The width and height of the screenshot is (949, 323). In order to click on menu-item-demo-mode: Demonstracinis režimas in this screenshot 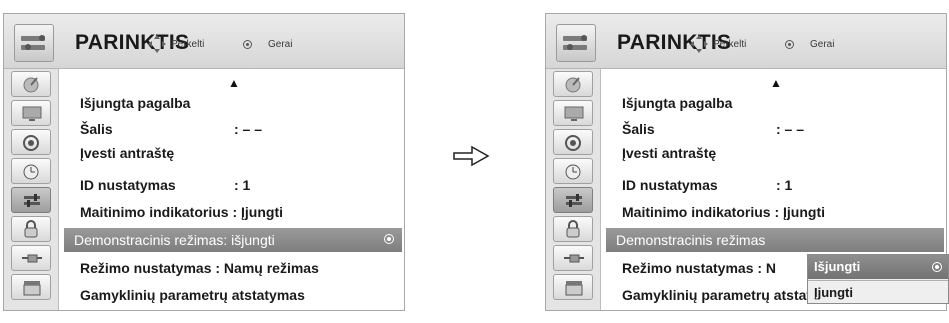, I will do `click(775, 240)`.